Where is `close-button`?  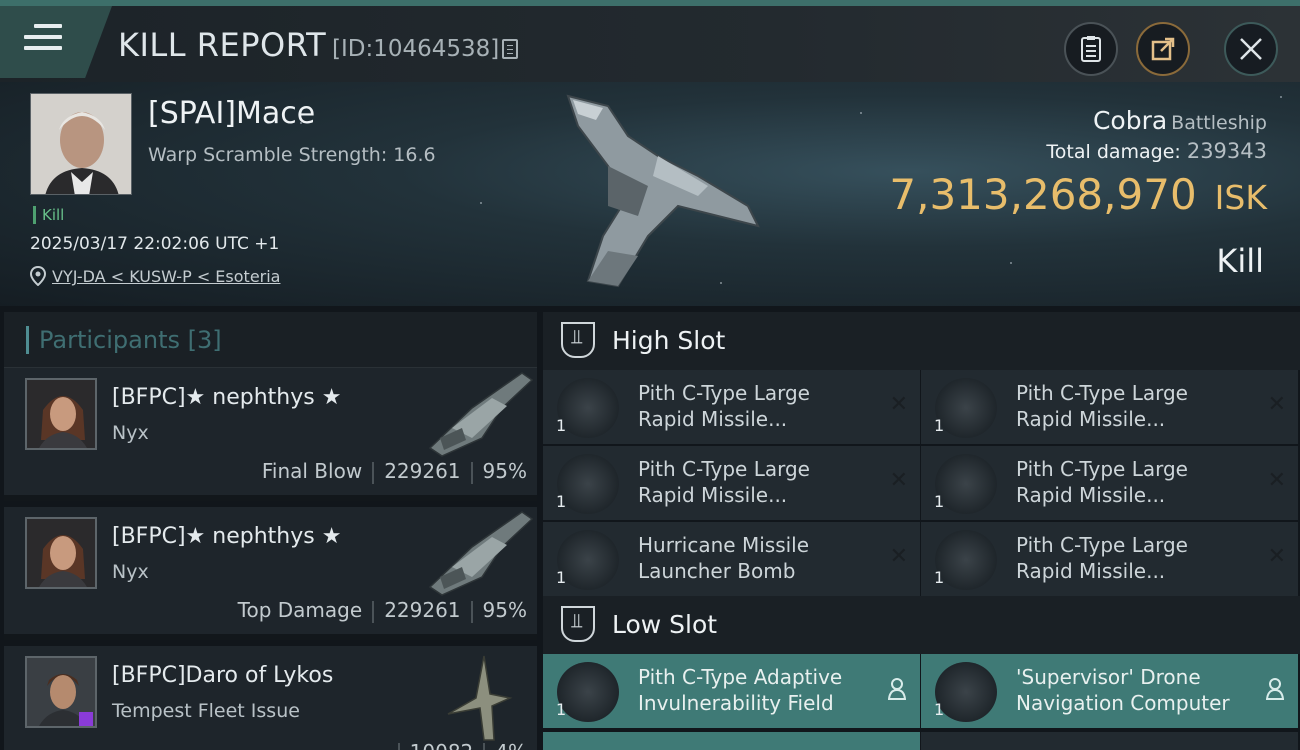 close-button is located at coordinates (1251, 49).